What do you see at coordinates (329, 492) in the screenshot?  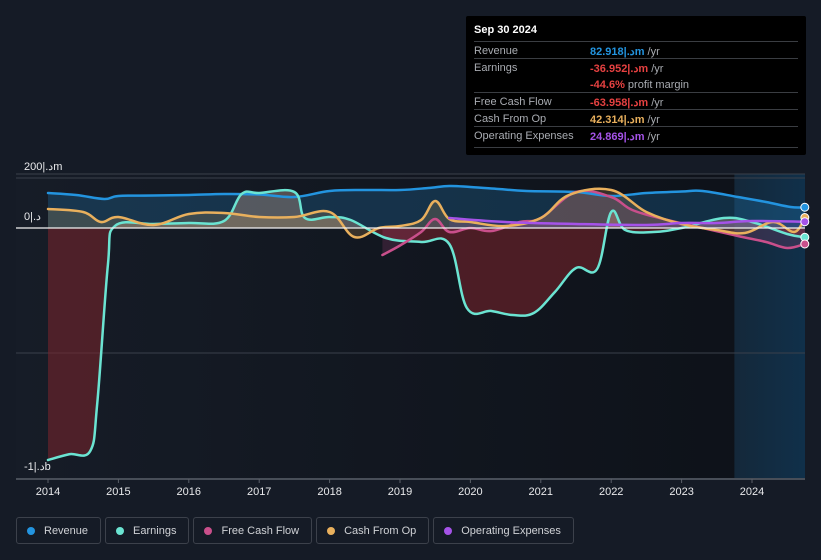 I see `x-tick-label: 2018` at bounding box center [329, 492].